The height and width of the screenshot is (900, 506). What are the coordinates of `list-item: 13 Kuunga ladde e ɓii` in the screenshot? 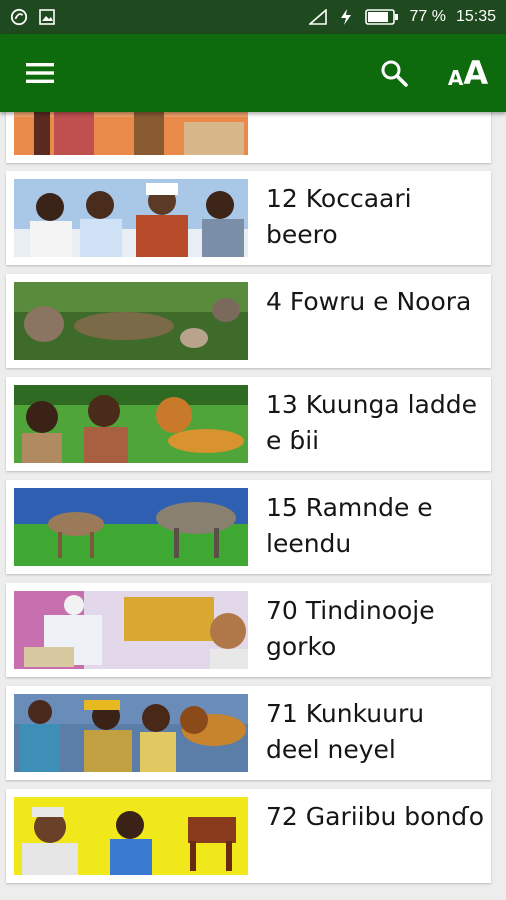 It's located at (248, 424).